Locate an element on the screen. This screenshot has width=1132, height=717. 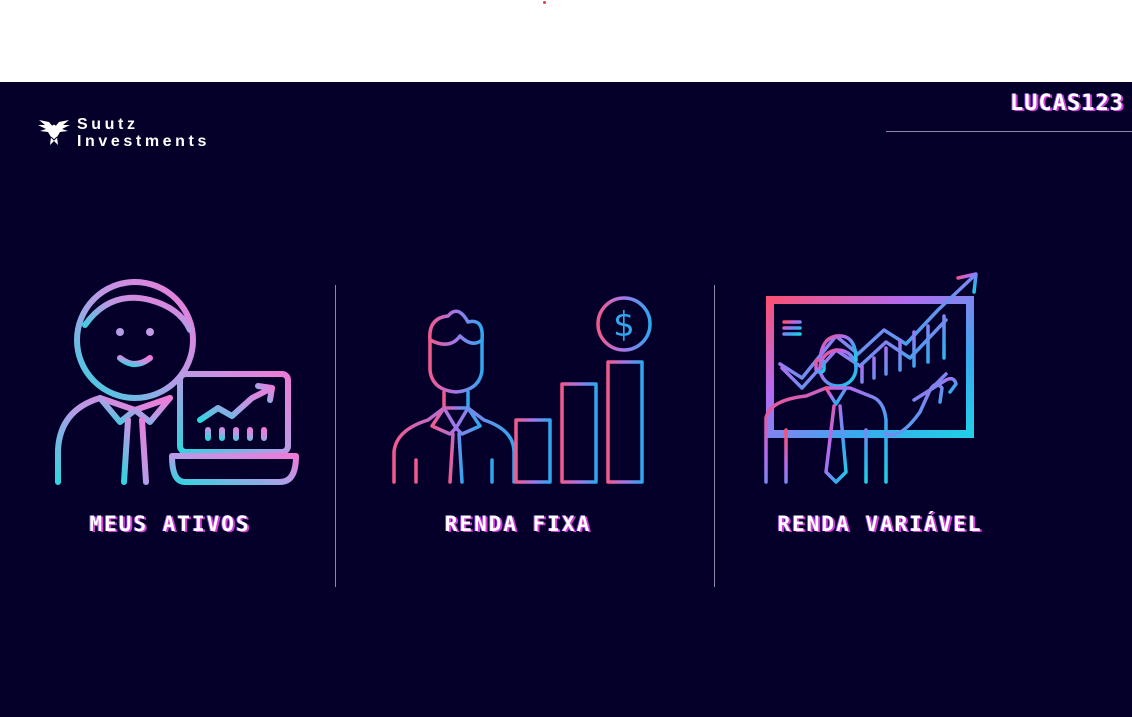
brand-name: Suutz Investments is located at coordinates (143, 133).